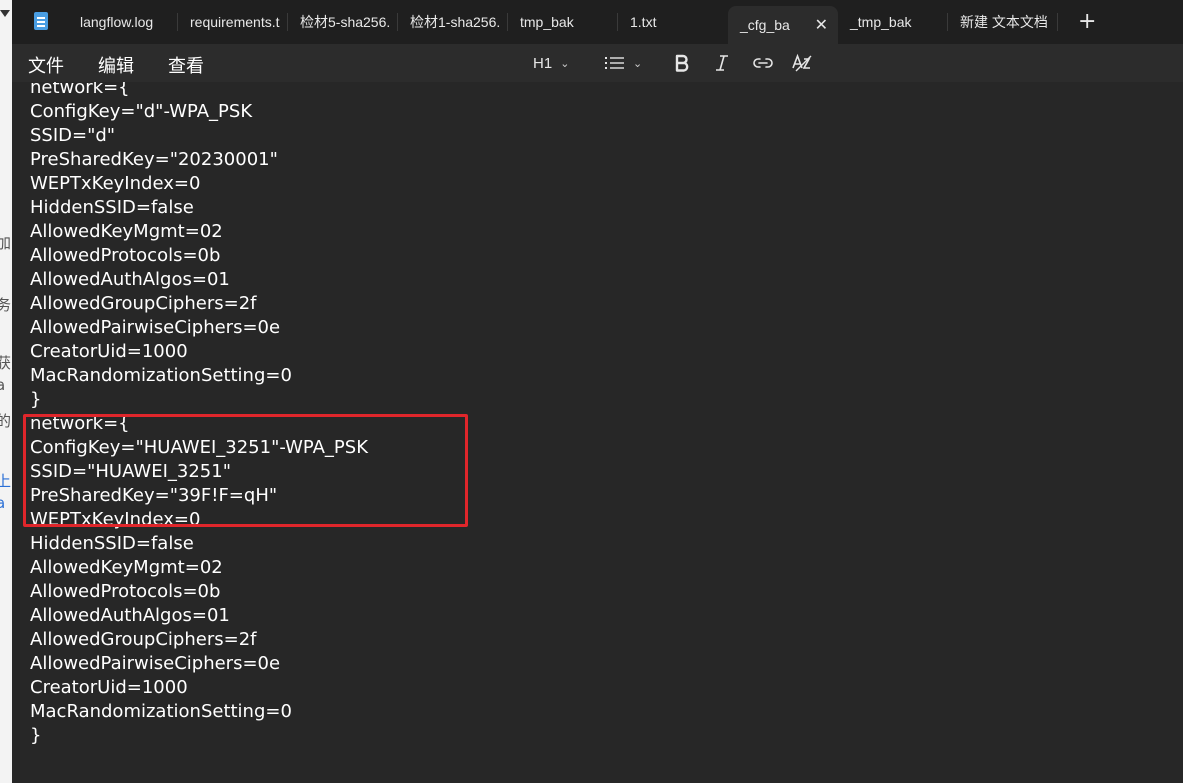 The width and height of the screenshot is (1183, 783). I want to click on tab-label: langflow.log, so click(117, 22).